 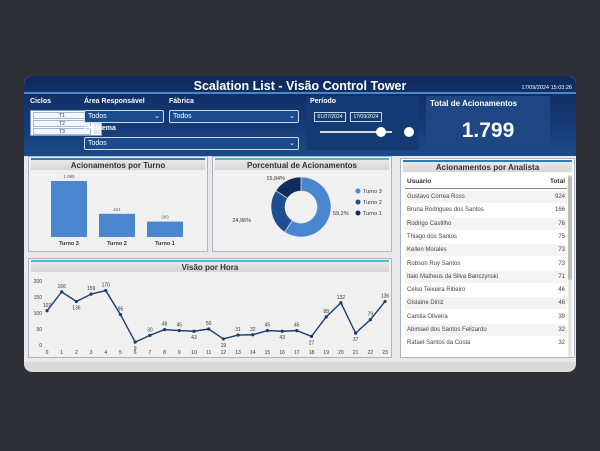 I want to click on row-usuario: Celso Teixeira Ribeiro, so click(x=436, y=290).